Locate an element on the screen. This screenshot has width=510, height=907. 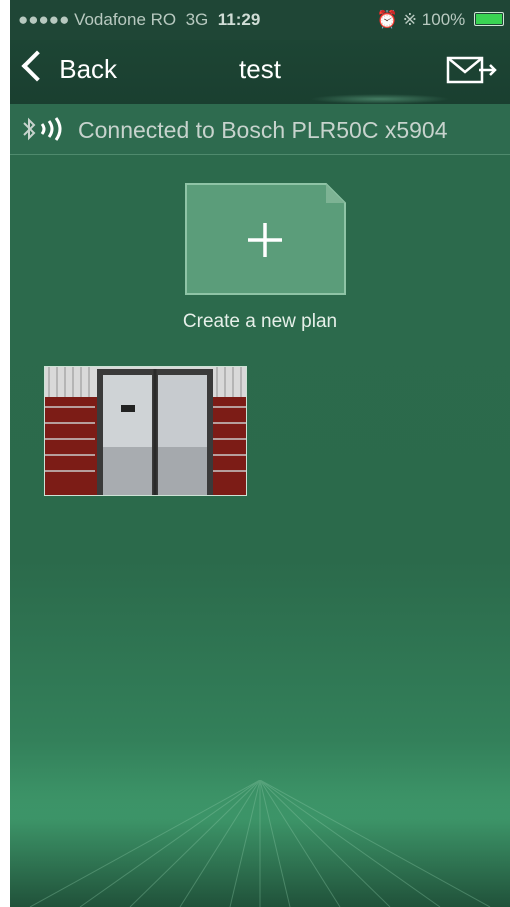
bluetooth-signal-icon is located at coordinates (42, 129).